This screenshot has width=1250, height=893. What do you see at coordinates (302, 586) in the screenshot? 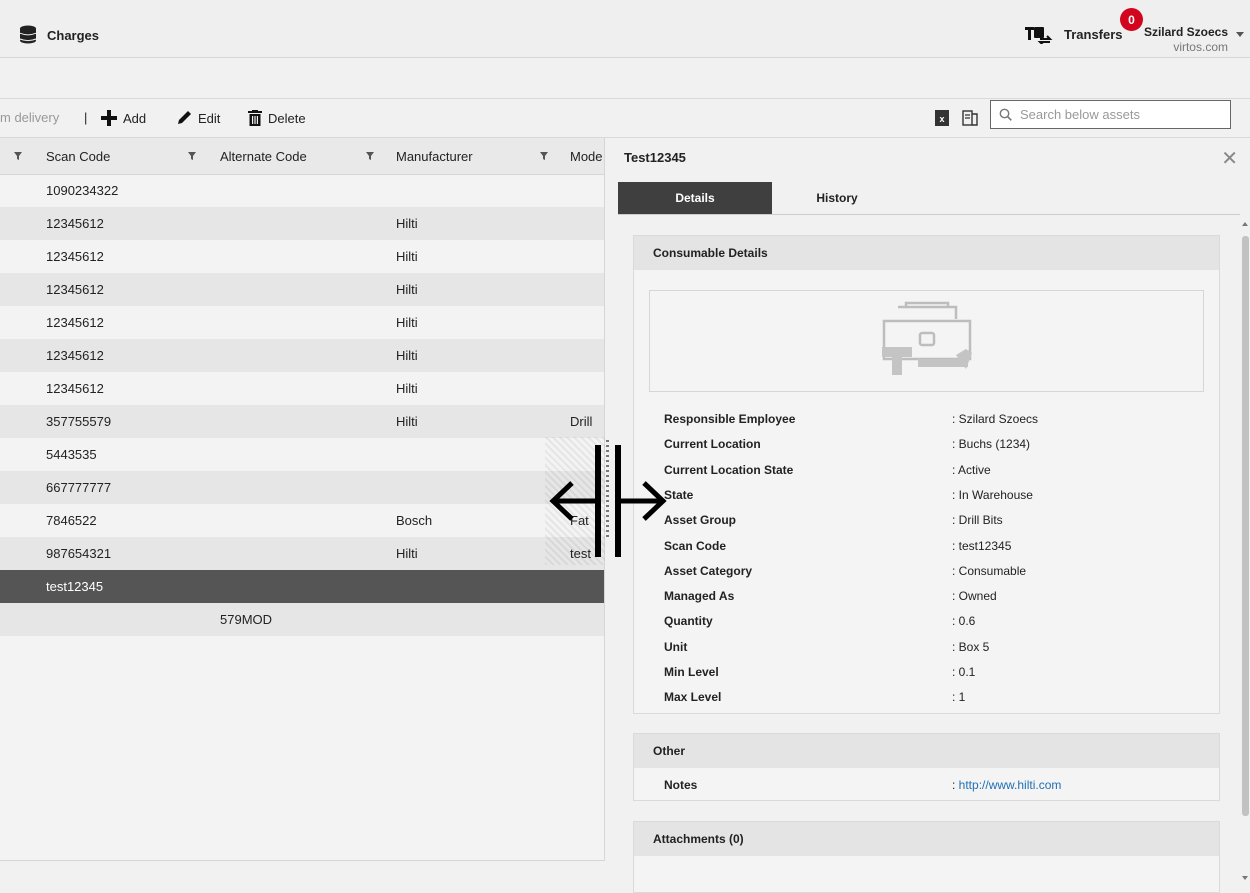
I see `table-row: test12345` at bounding box center [302, 586].